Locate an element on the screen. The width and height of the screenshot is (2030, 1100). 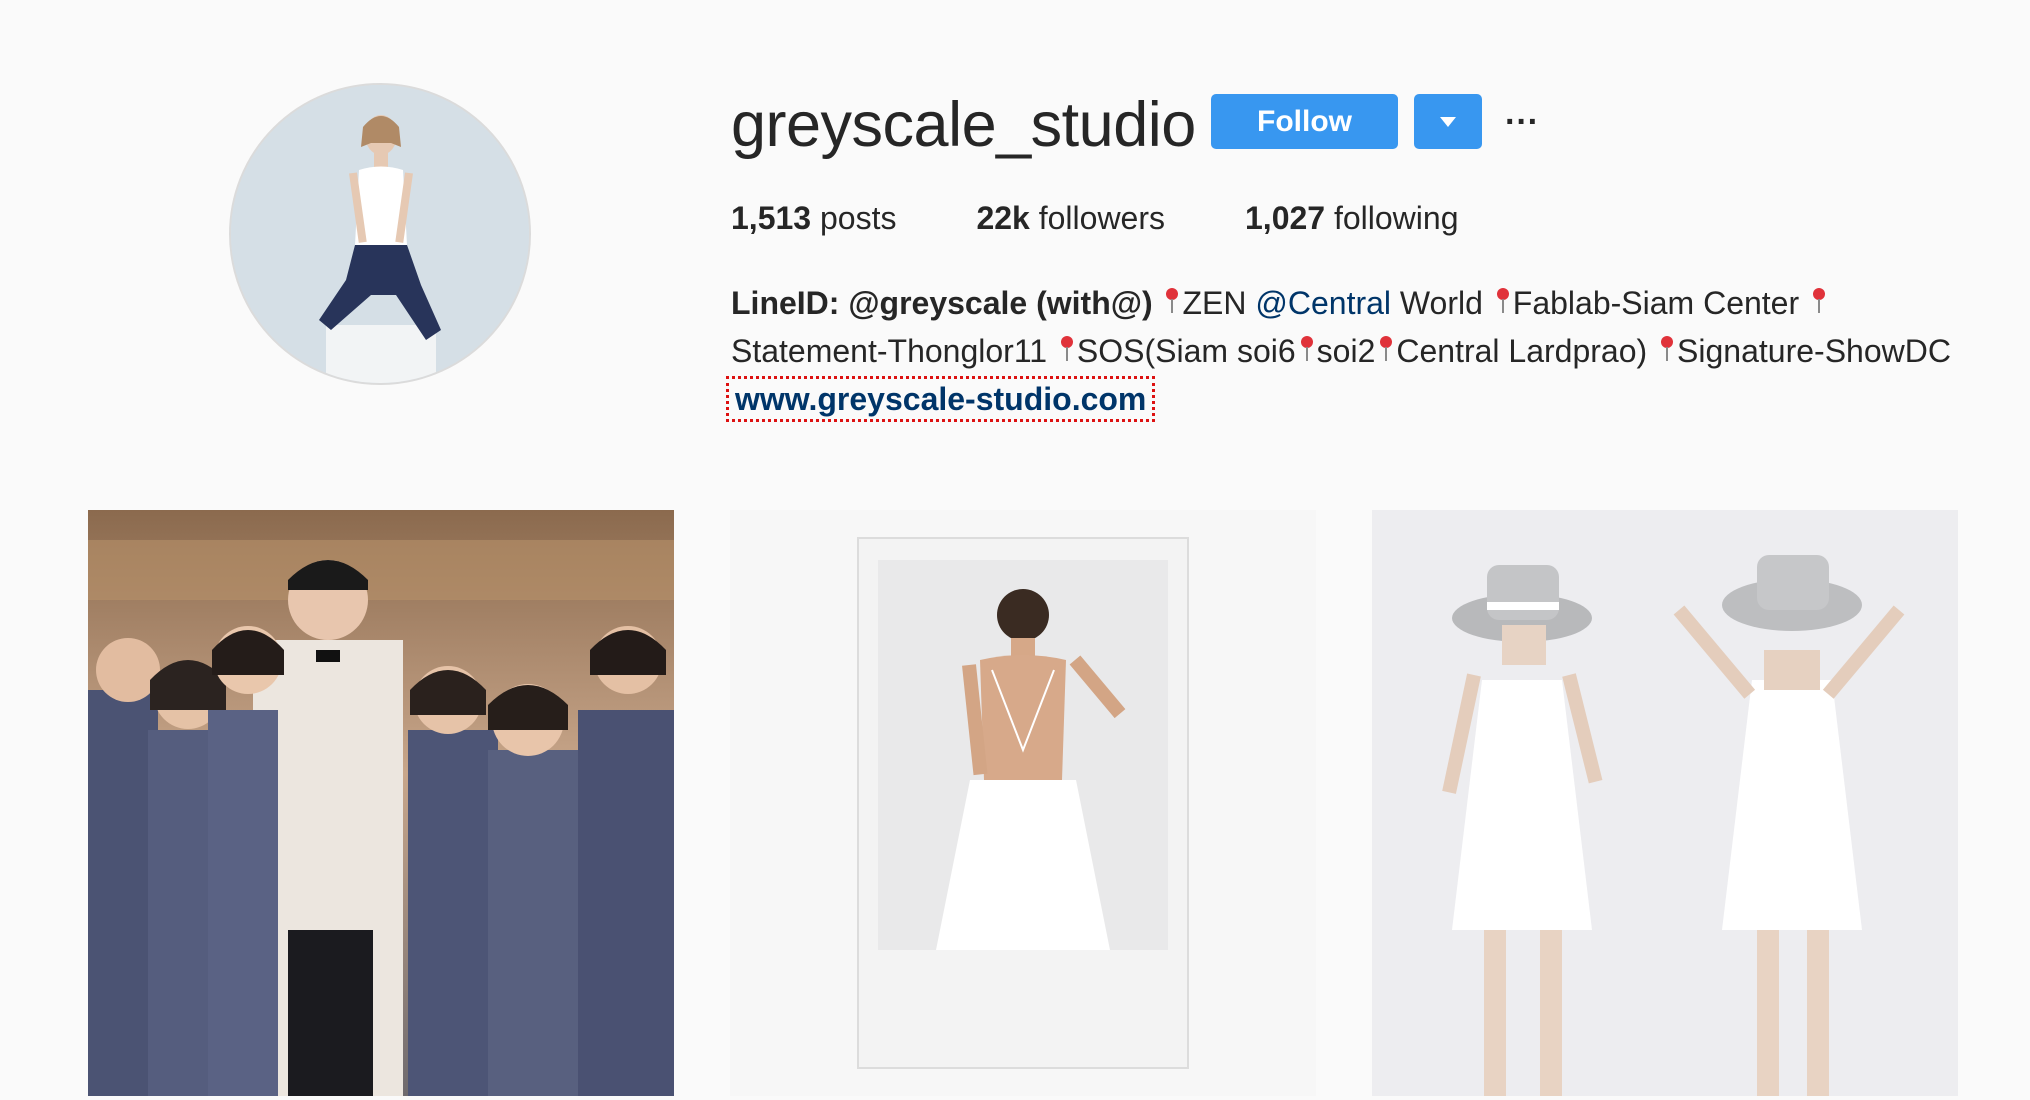
following-stat: 1,027 following is located at coordinates (1351, 218).